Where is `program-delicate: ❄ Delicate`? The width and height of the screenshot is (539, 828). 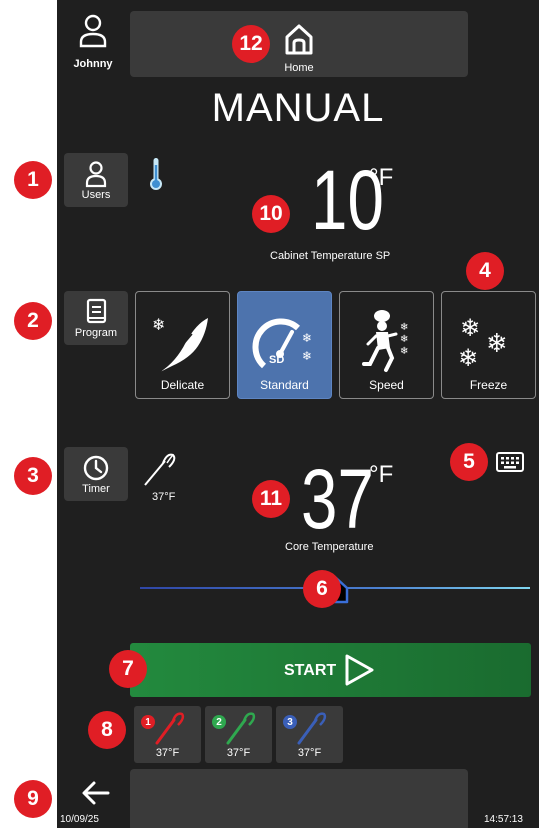
program-delicate: ❄ Delicate is located at coordinates (182, 345).